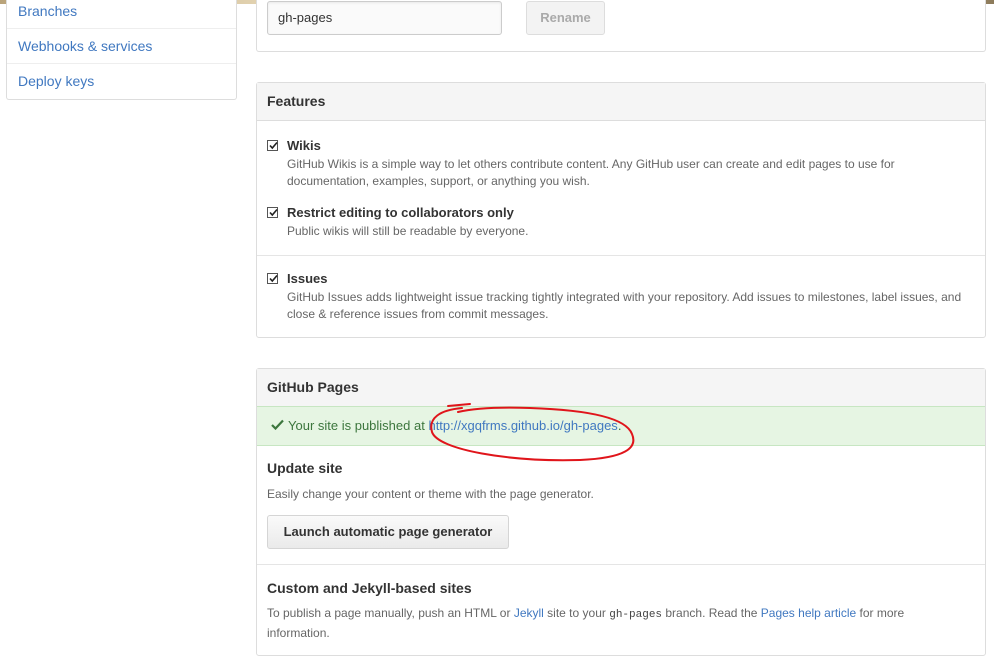  I want to click on features-divider, so click(621, 255).